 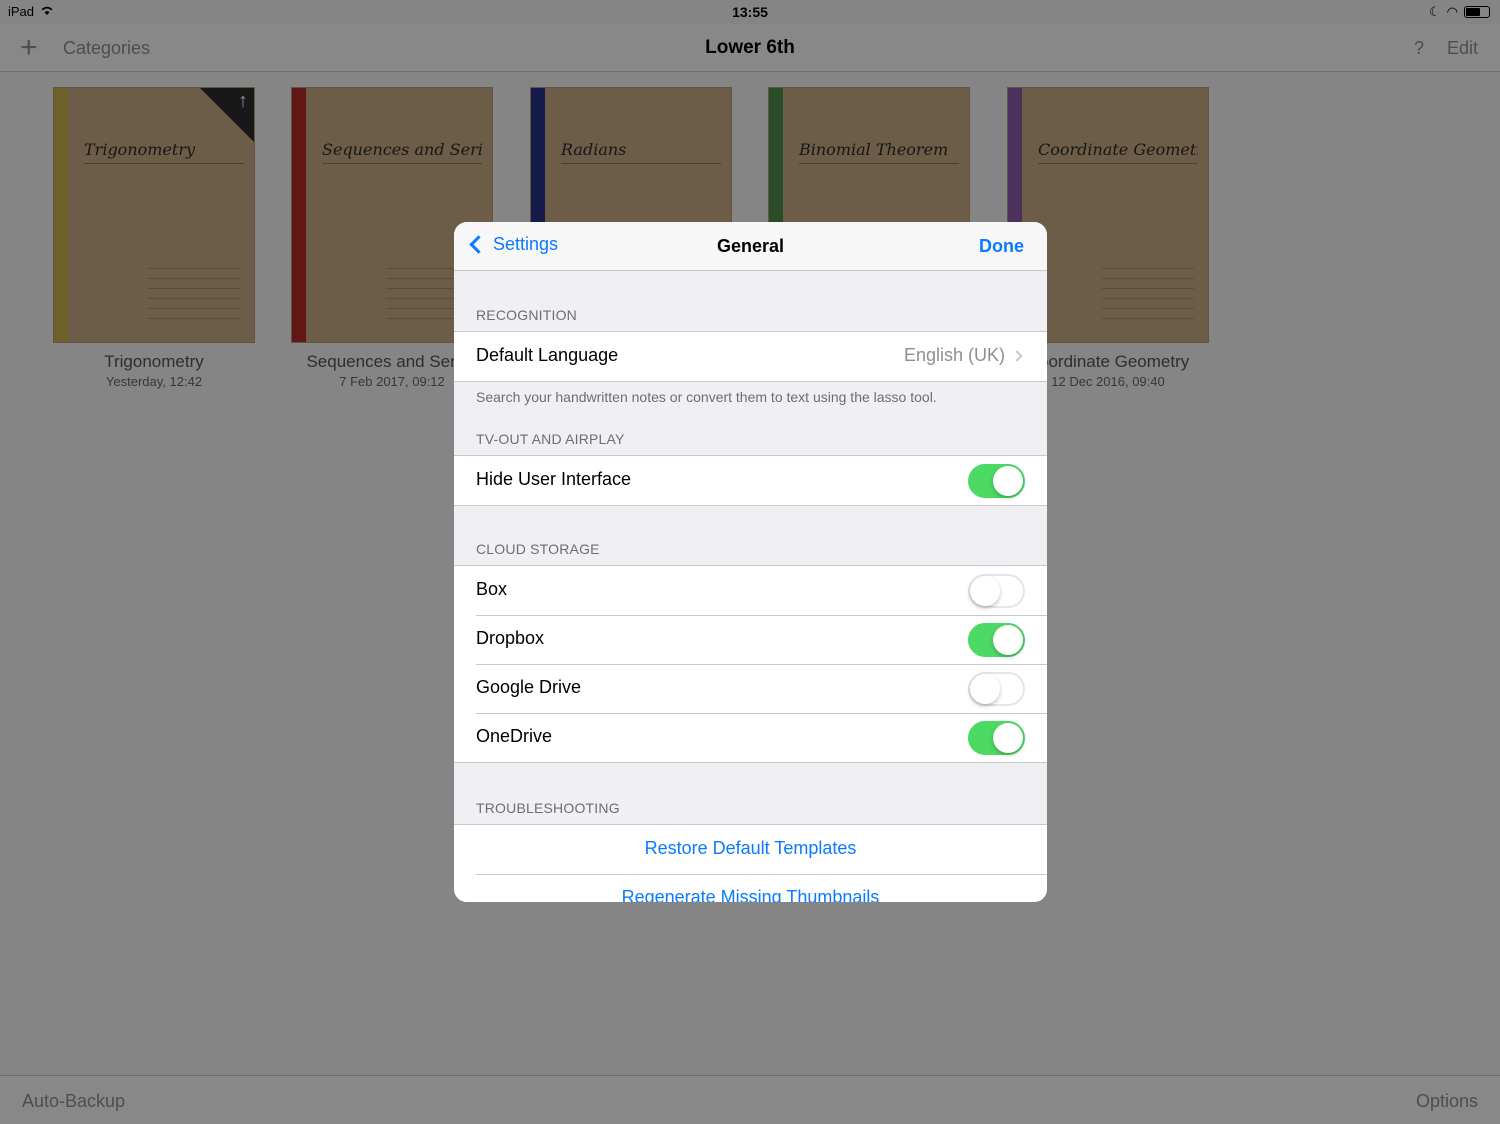 I want to click on modal-title: General, so click(x=750, y=246).